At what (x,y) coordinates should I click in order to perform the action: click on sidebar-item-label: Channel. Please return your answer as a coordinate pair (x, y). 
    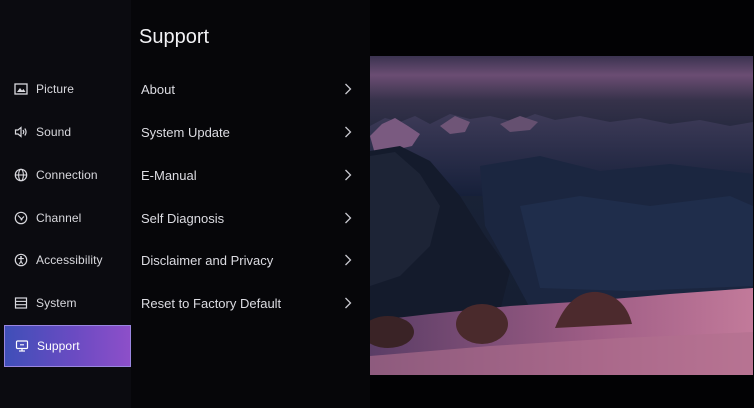
    Looking at the image, I should click on (59, 218).